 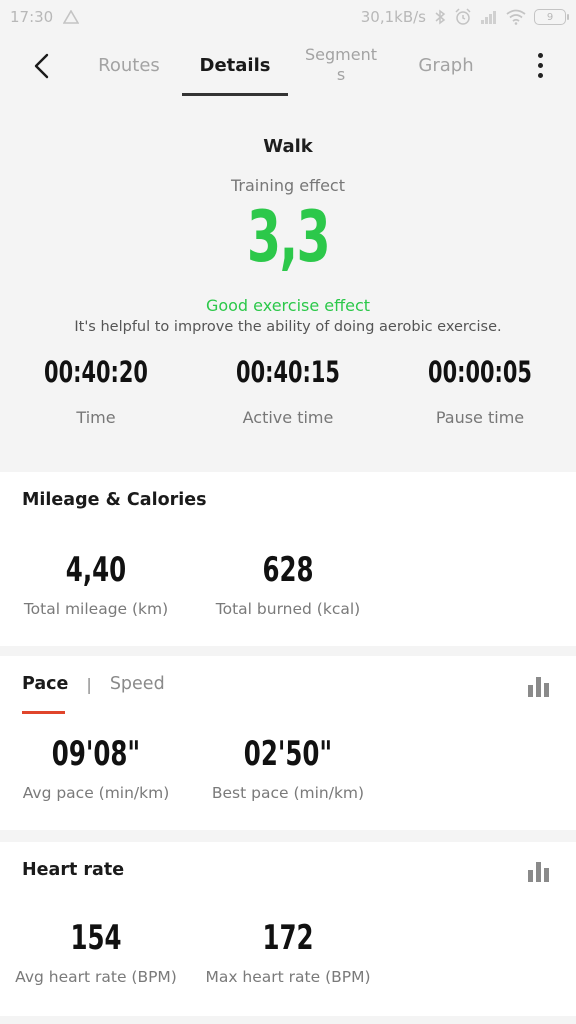 I want to click on battery-icon: 9, so click(x=551, y=17).